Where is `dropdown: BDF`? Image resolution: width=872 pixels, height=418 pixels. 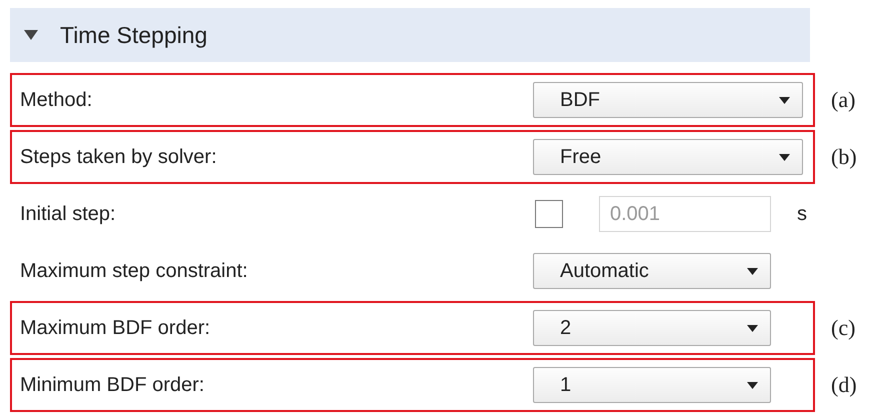 dropdown: BDF is located at coordinates (668, 100).